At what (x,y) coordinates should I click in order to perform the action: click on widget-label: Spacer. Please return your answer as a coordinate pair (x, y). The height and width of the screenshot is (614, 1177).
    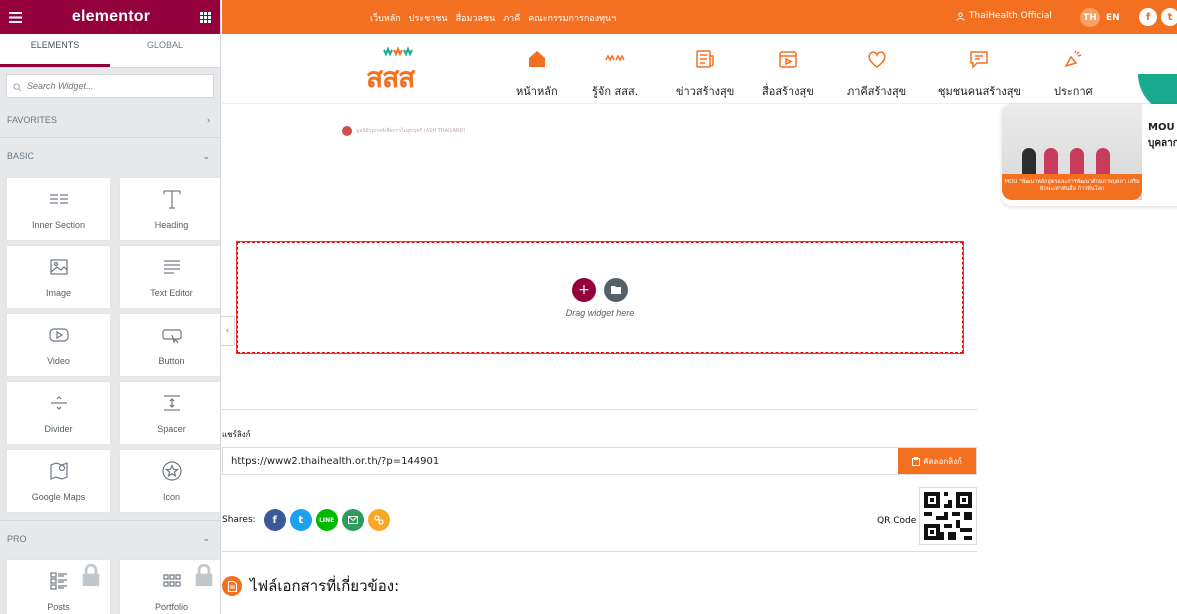
    Looking at the image, I should click on (171, 429).